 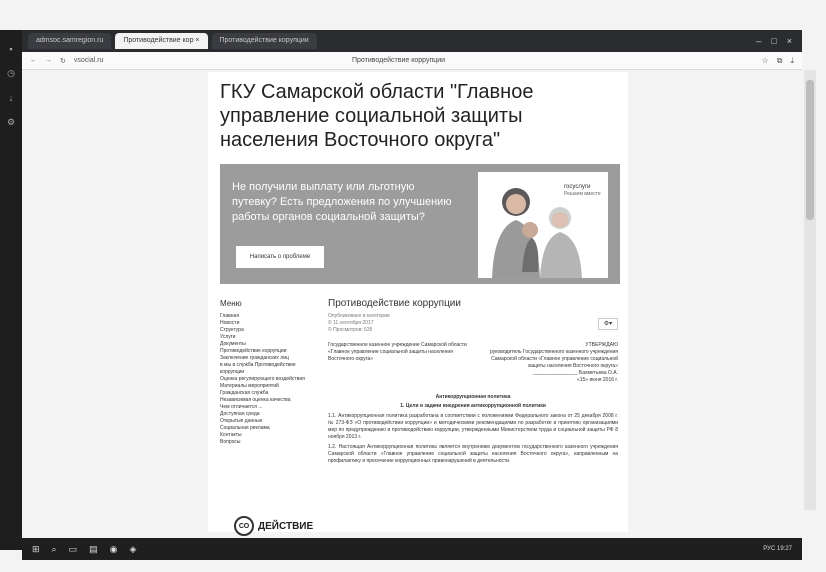 I want to click on close-icon: ×, so click(x=789, y=41).